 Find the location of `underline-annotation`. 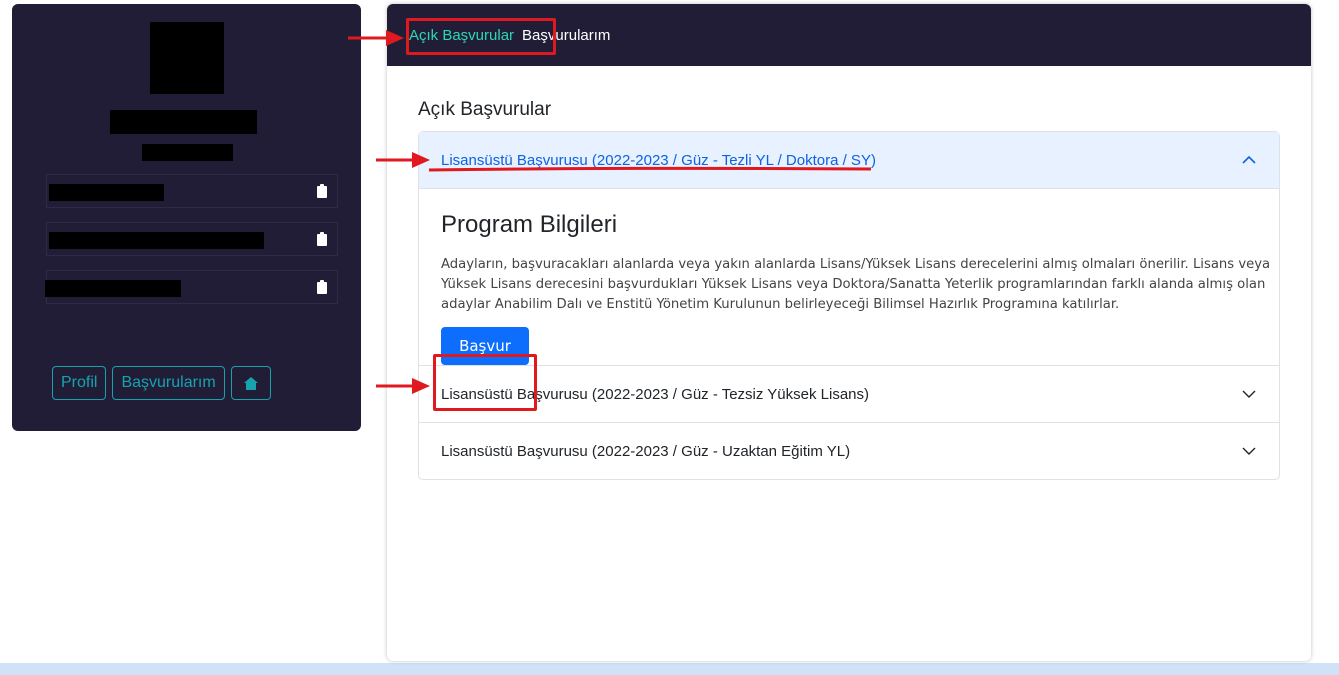

underline-annotation is located at coordinates (650, 169).